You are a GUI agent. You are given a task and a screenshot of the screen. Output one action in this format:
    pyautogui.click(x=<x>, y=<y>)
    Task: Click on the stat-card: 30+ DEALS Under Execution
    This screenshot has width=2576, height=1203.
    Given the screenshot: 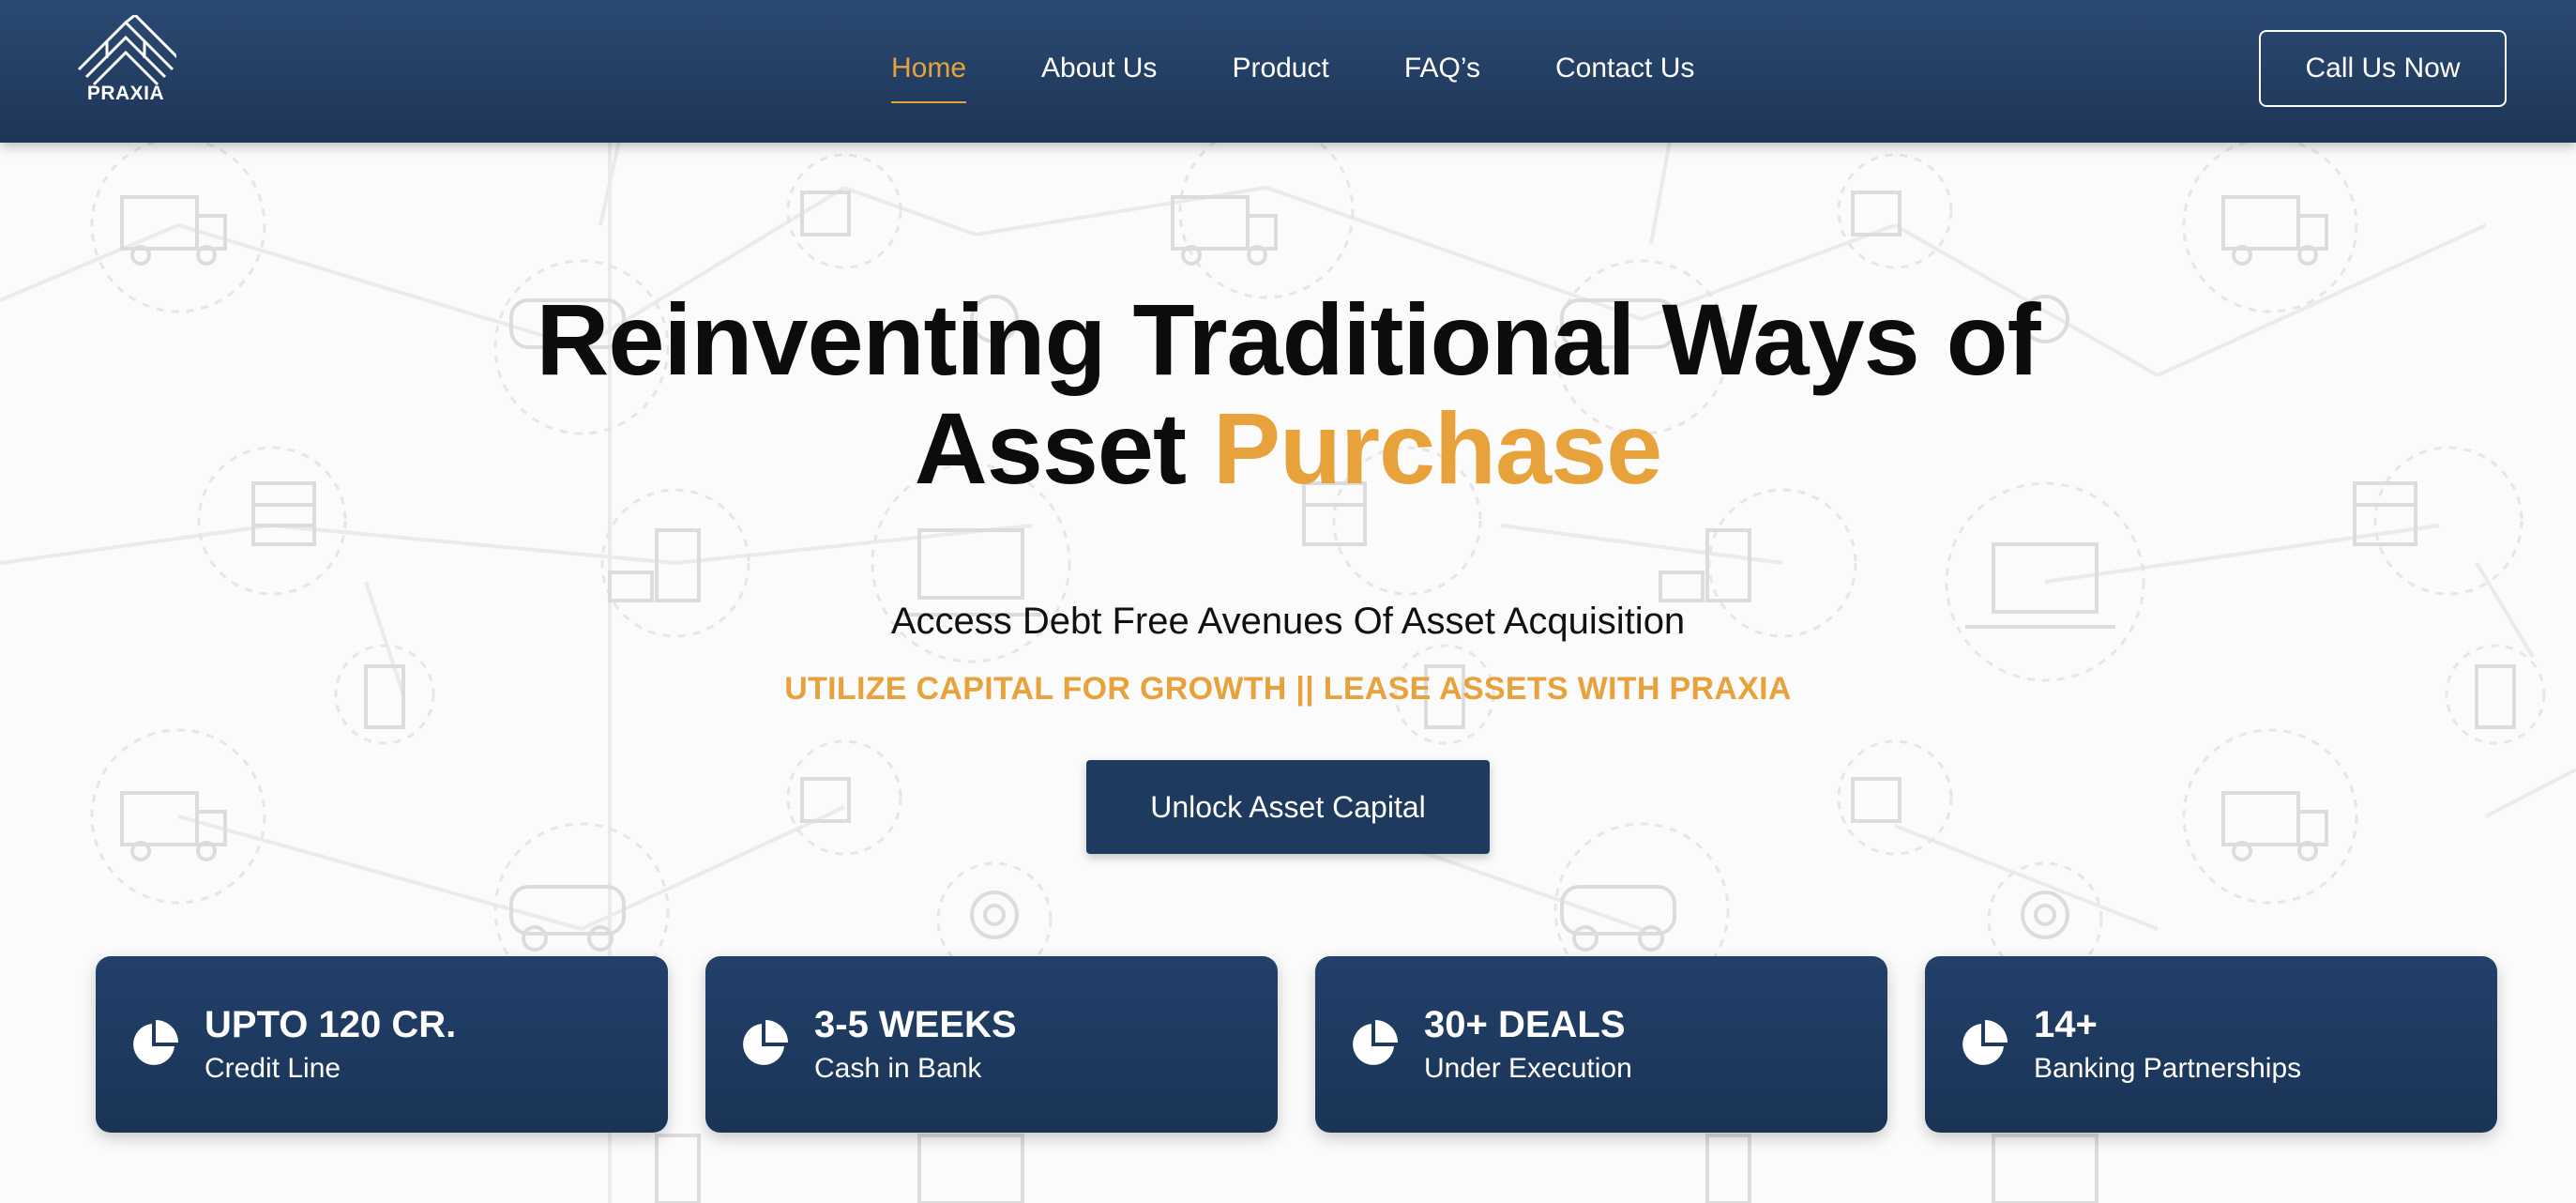 What is the action you would take?
    pyautogui.click(x=1601, y=1045)
    